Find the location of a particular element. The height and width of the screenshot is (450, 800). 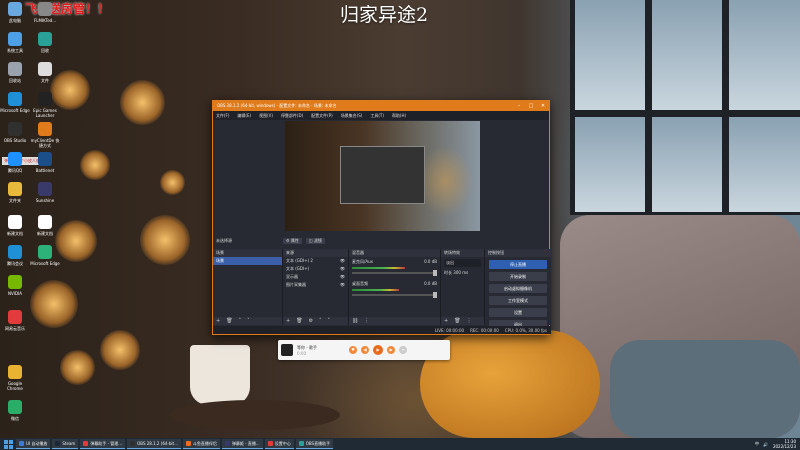

live-timer: LIVE: 00:00:00 is located at coordinates (449, 330).